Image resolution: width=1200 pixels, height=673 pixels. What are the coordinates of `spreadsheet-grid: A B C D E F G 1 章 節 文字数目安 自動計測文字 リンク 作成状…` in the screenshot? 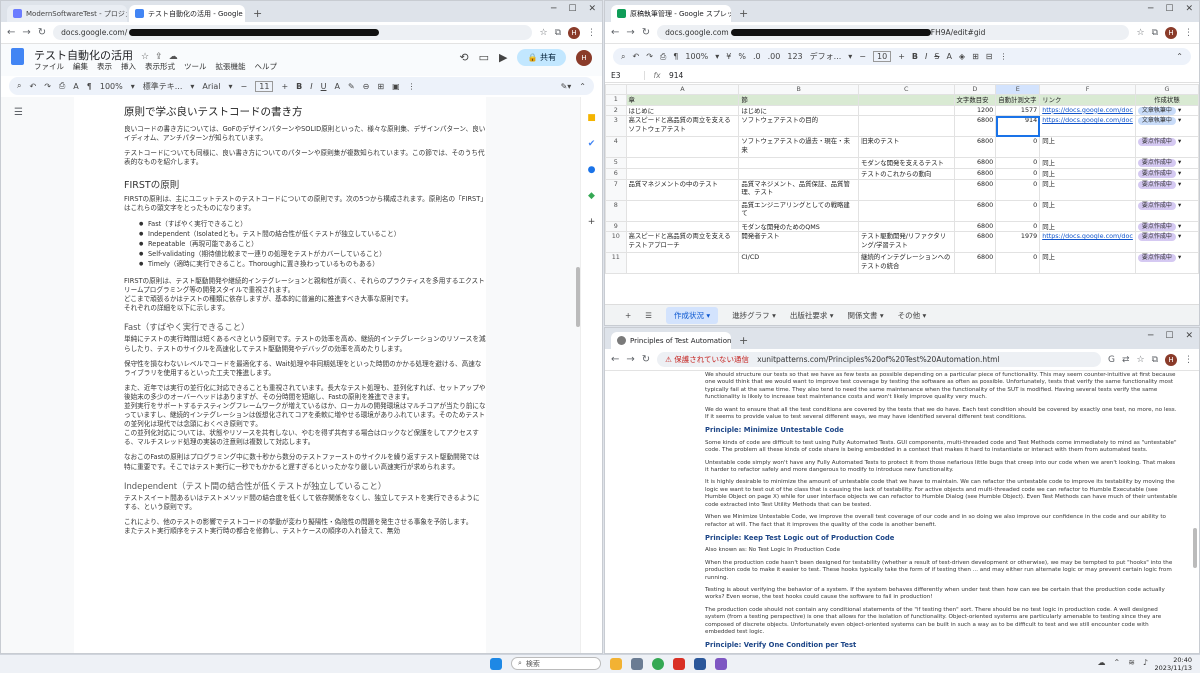 It's located at (902, 179).